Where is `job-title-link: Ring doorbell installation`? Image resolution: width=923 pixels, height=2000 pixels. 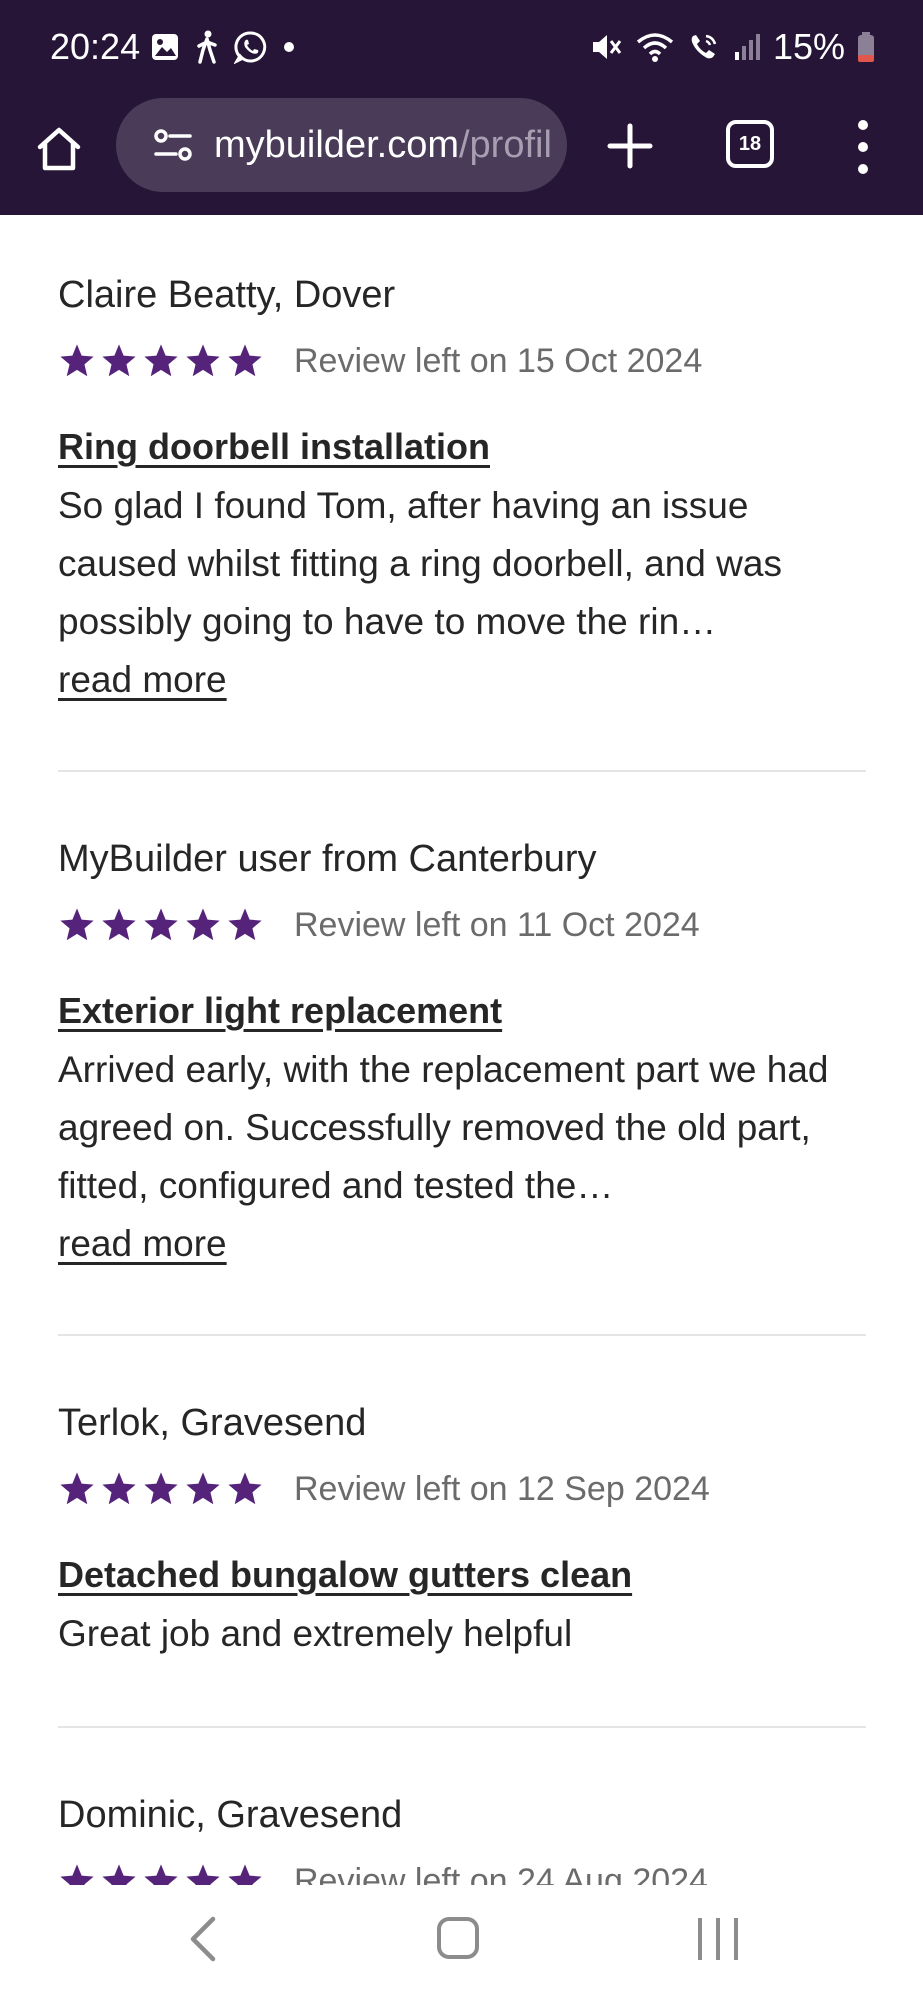 job-title-link: Ring doorbell installation is located at coordinates (274, 447).